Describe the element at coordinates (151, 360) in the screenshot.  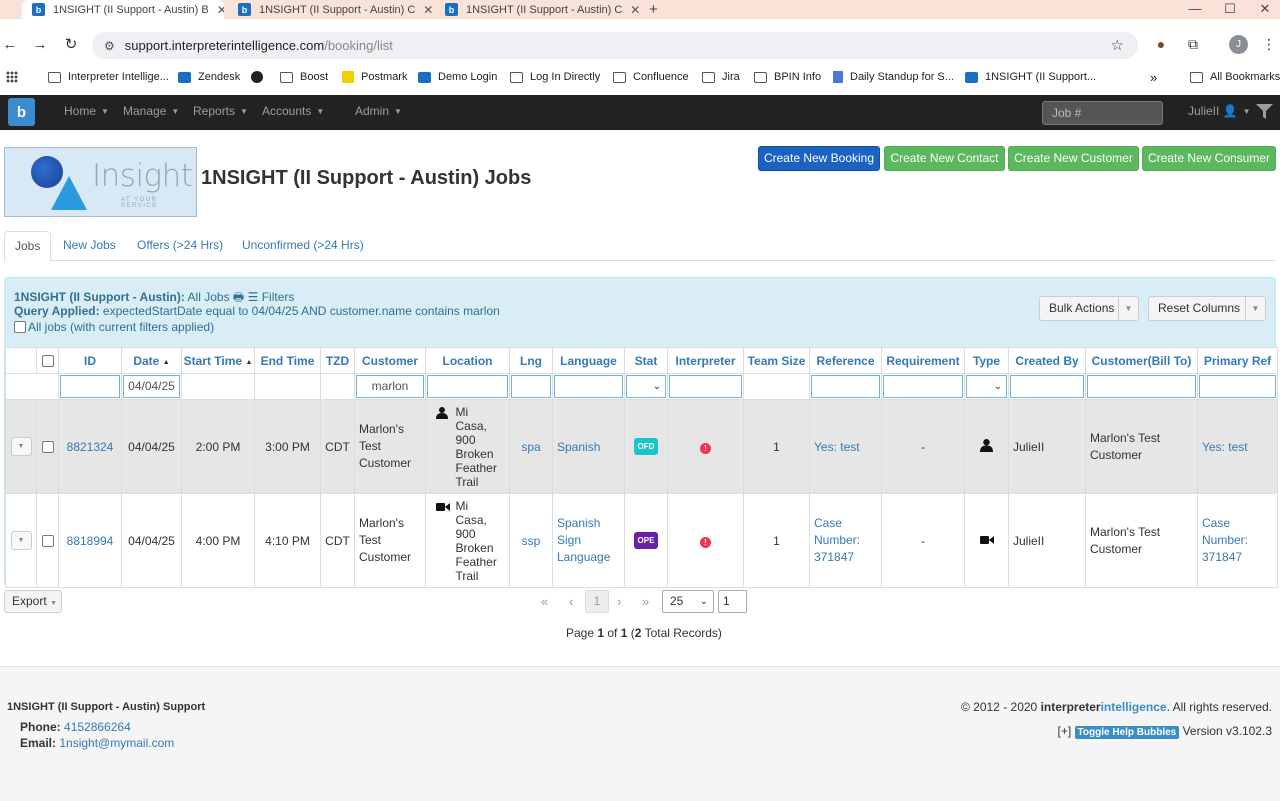
I see `col-date: Date ▲` at that location.